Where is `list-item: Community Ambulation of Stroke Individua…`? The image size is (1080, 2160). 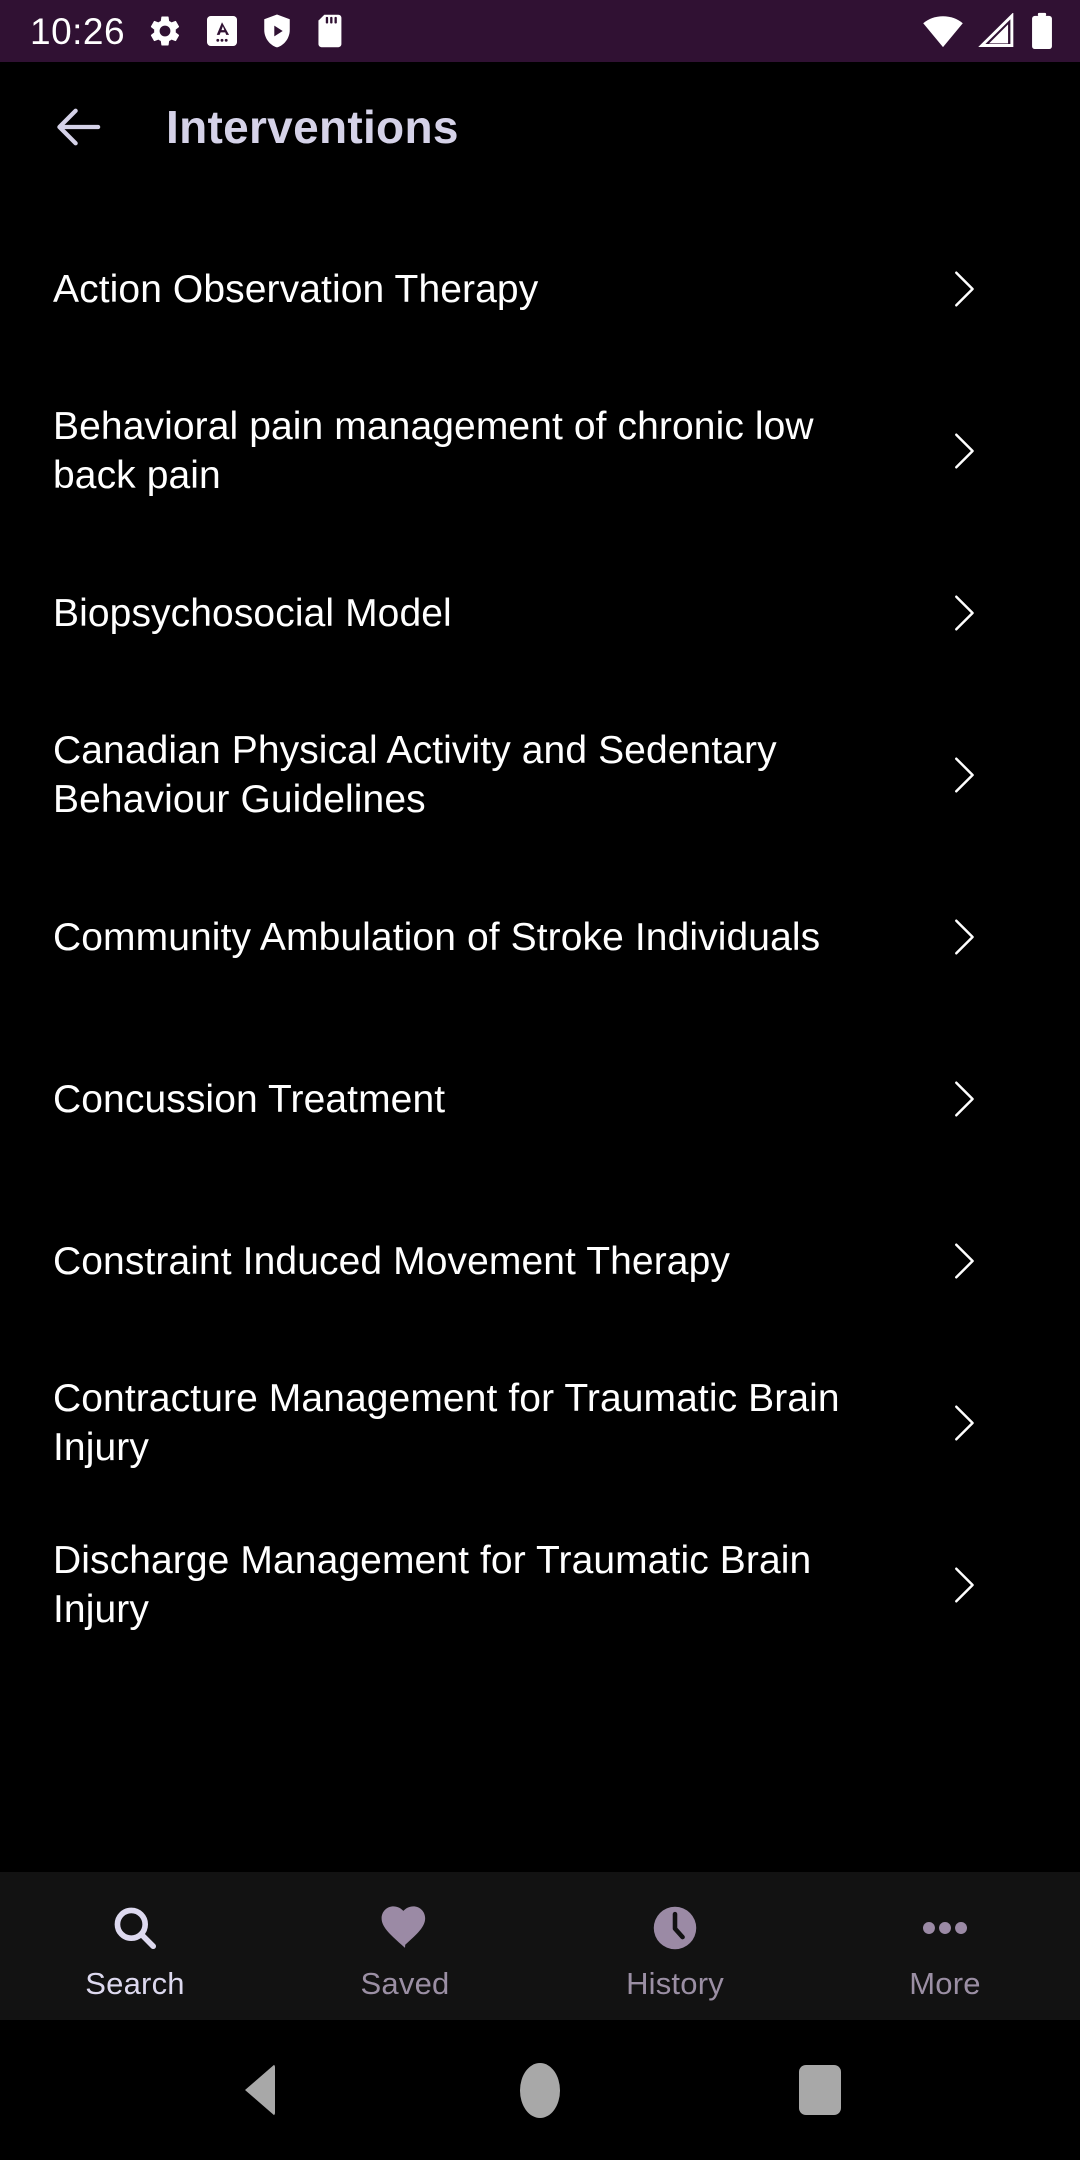
list-item: Community Ambulation of Stroke Individua… is located at coordinates (540, 937).